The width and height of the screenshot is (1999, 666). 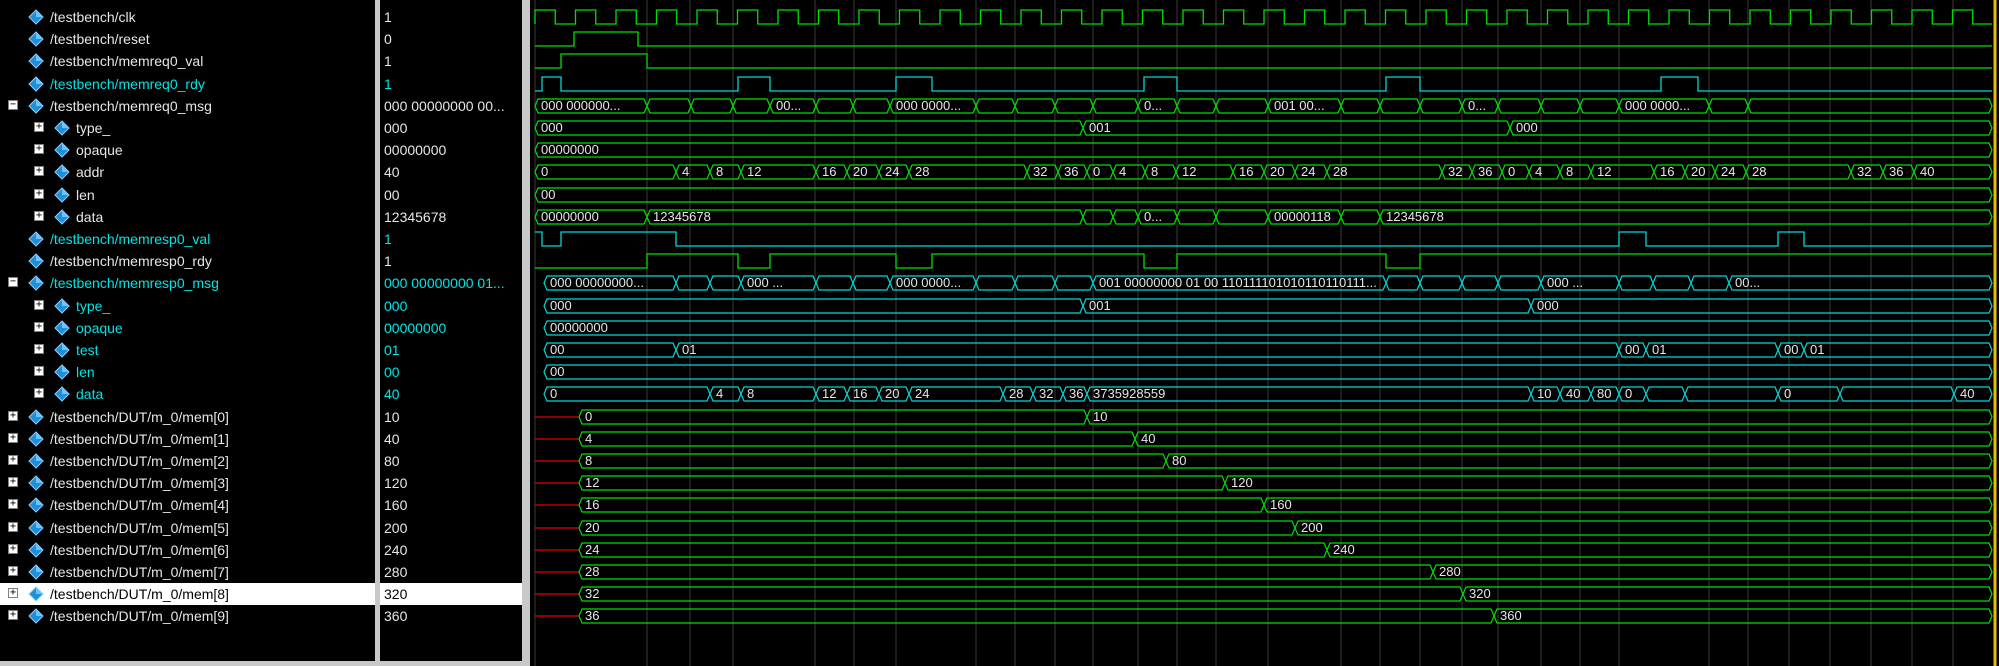 I want to click on signal-row: + test, so click(x=187, y=350).